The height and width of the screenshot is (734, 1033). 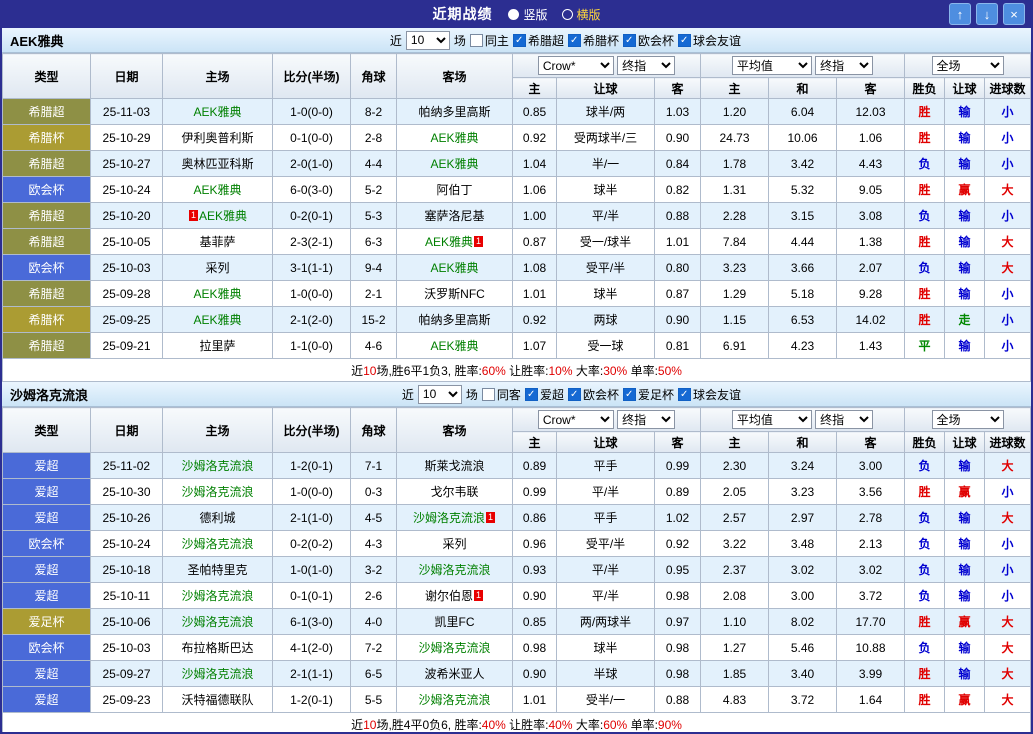 I want to click on league-type-cell: 希腊超, so click(x=46, y=345).